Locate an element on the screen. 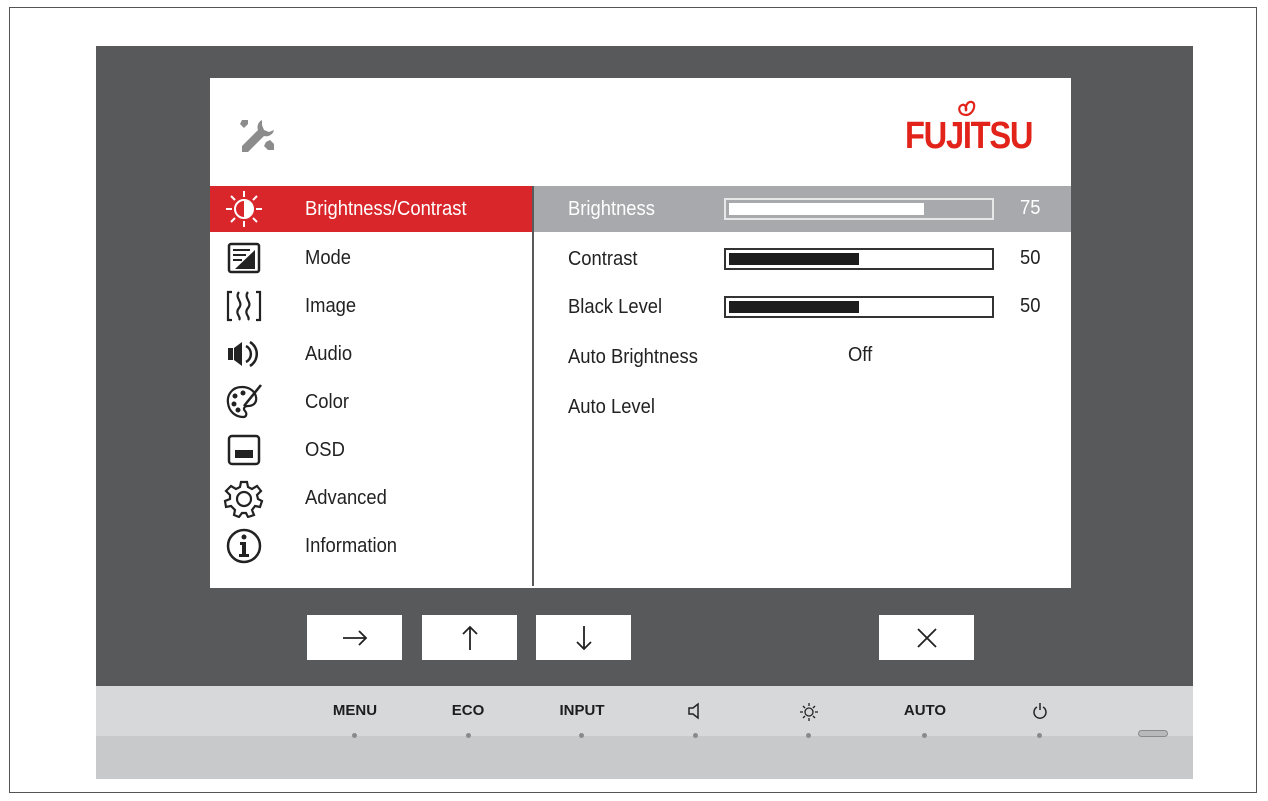  nav-close-button is located at coordinates (926, 637).